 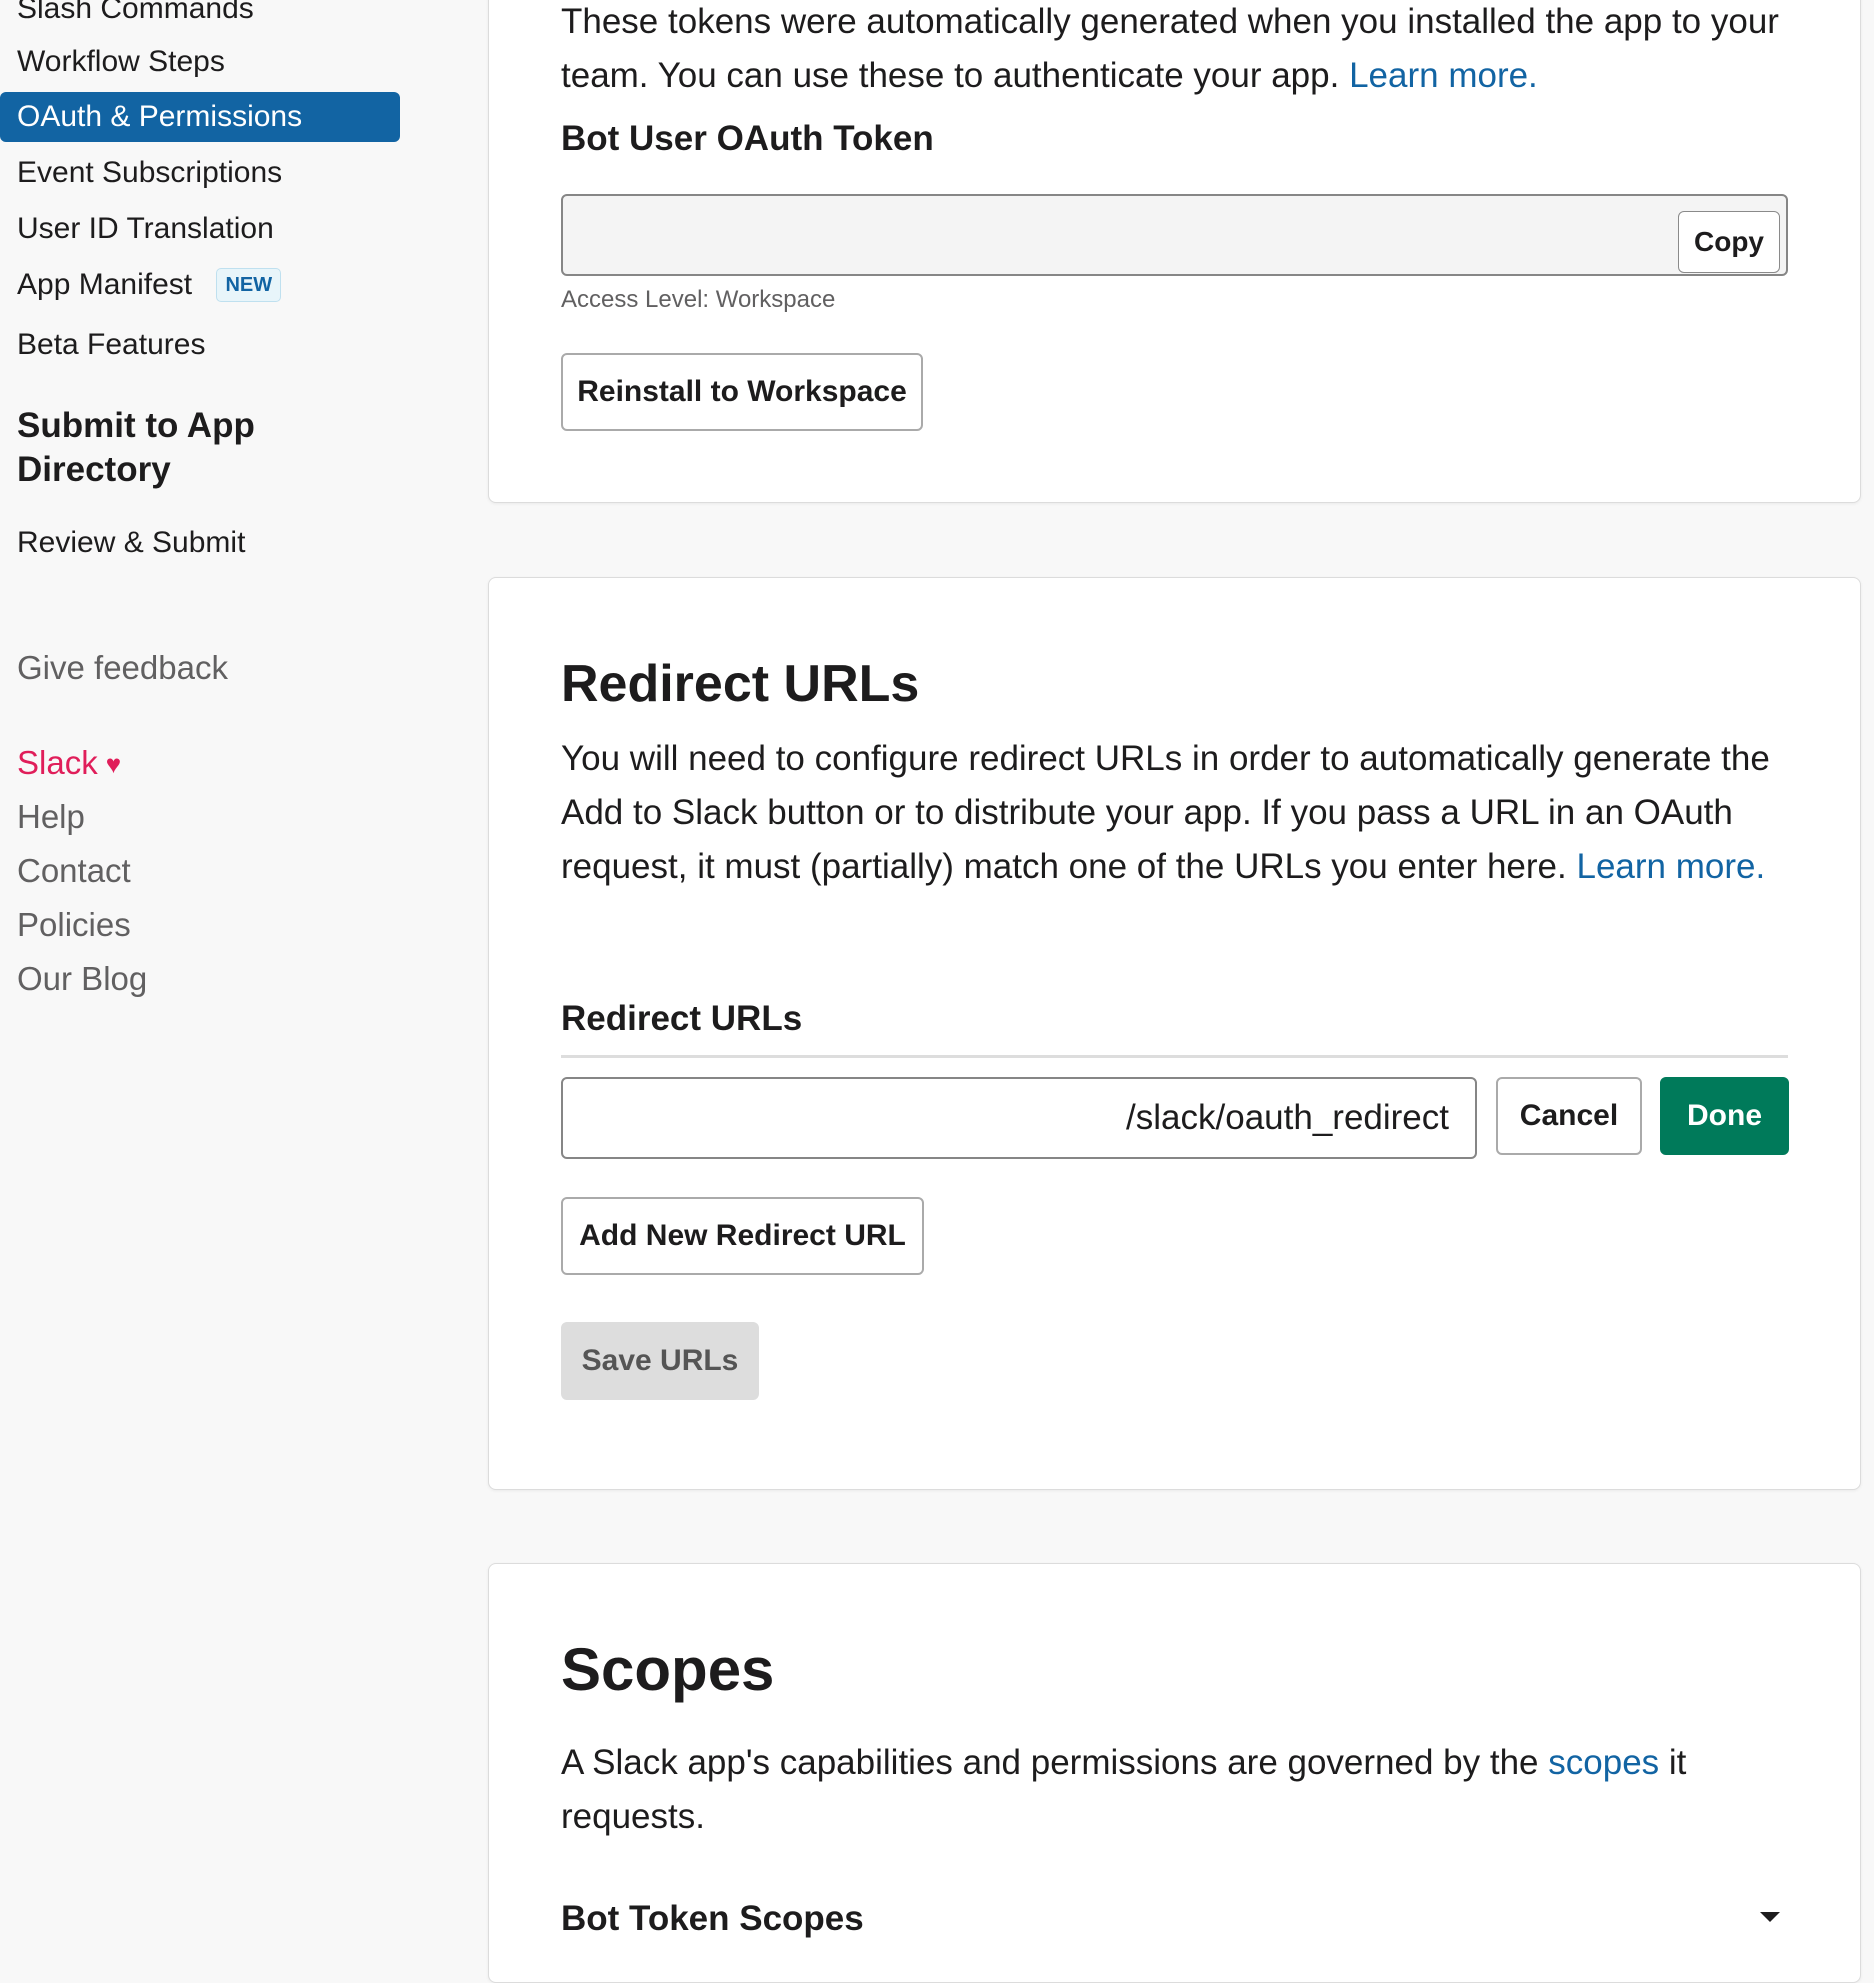 I want to click on sidebar-item-review-submit: Review & Submit, so click(x=200, y=543).